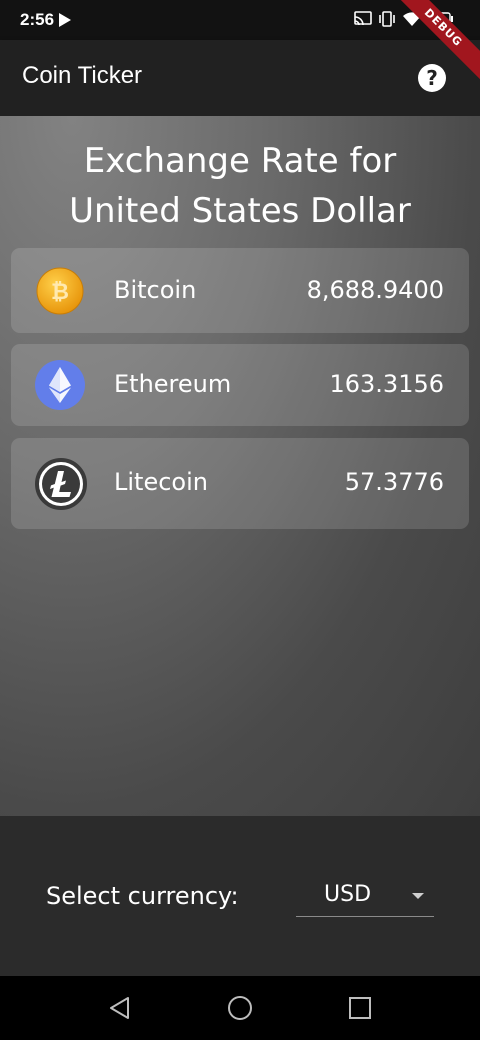  What do you see at coordinates (240, 483) in the screenshot?
I see `coin-card-litecoin: Litecoin 57.3776` at bounding box center [240, 483].